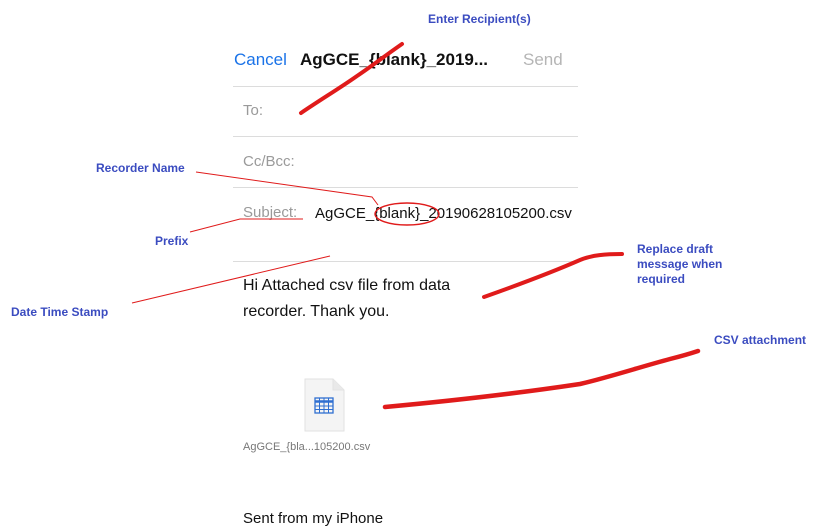 This screenshot has height=528, width=814. I want to click on prefix-line, so click(246, 225).